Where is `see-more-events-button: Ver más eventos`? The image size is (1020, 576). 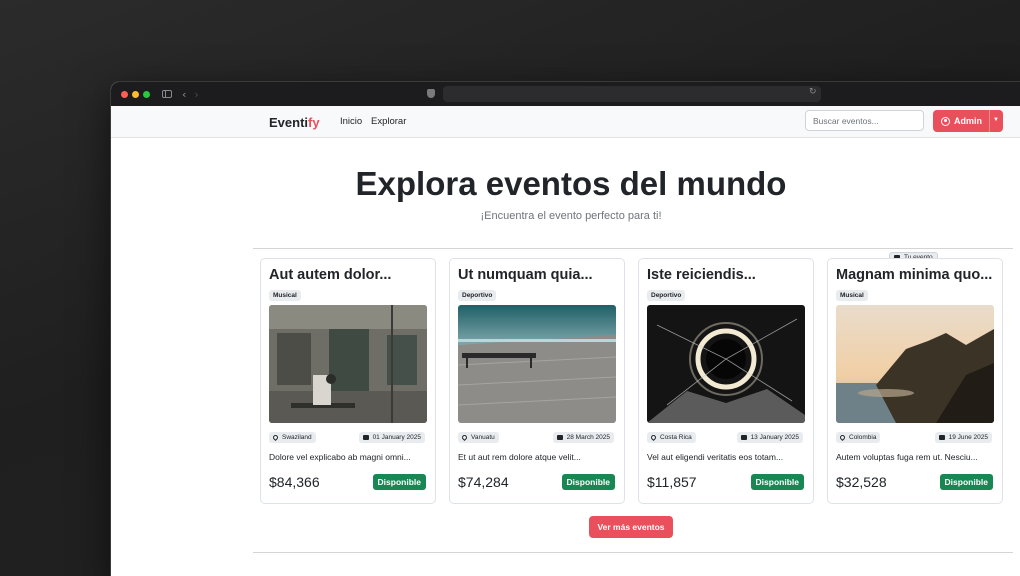
see-more-events-button: Ver más eventos is located at coordinates (631, 527).